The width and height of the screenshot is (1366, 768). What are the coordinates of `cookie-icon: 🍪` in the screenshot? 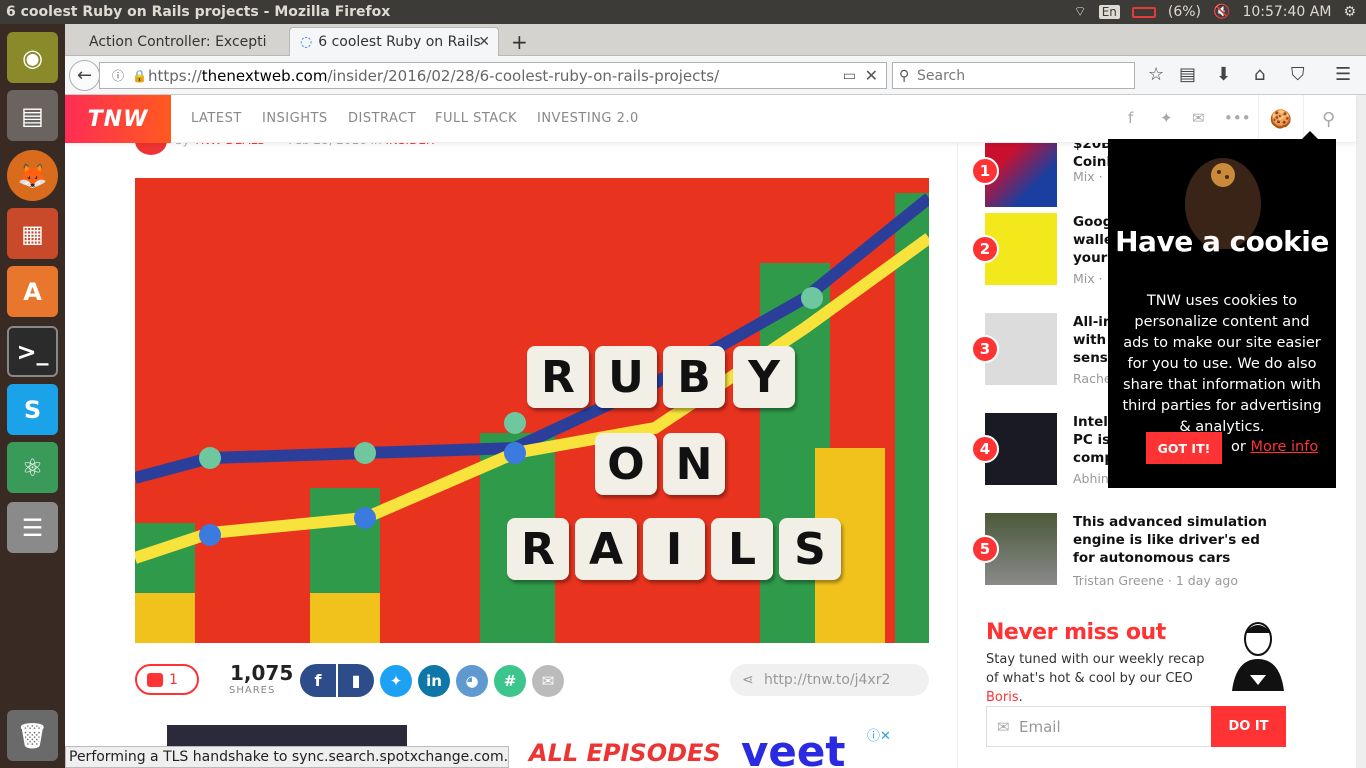 It's located at (1281, 119).